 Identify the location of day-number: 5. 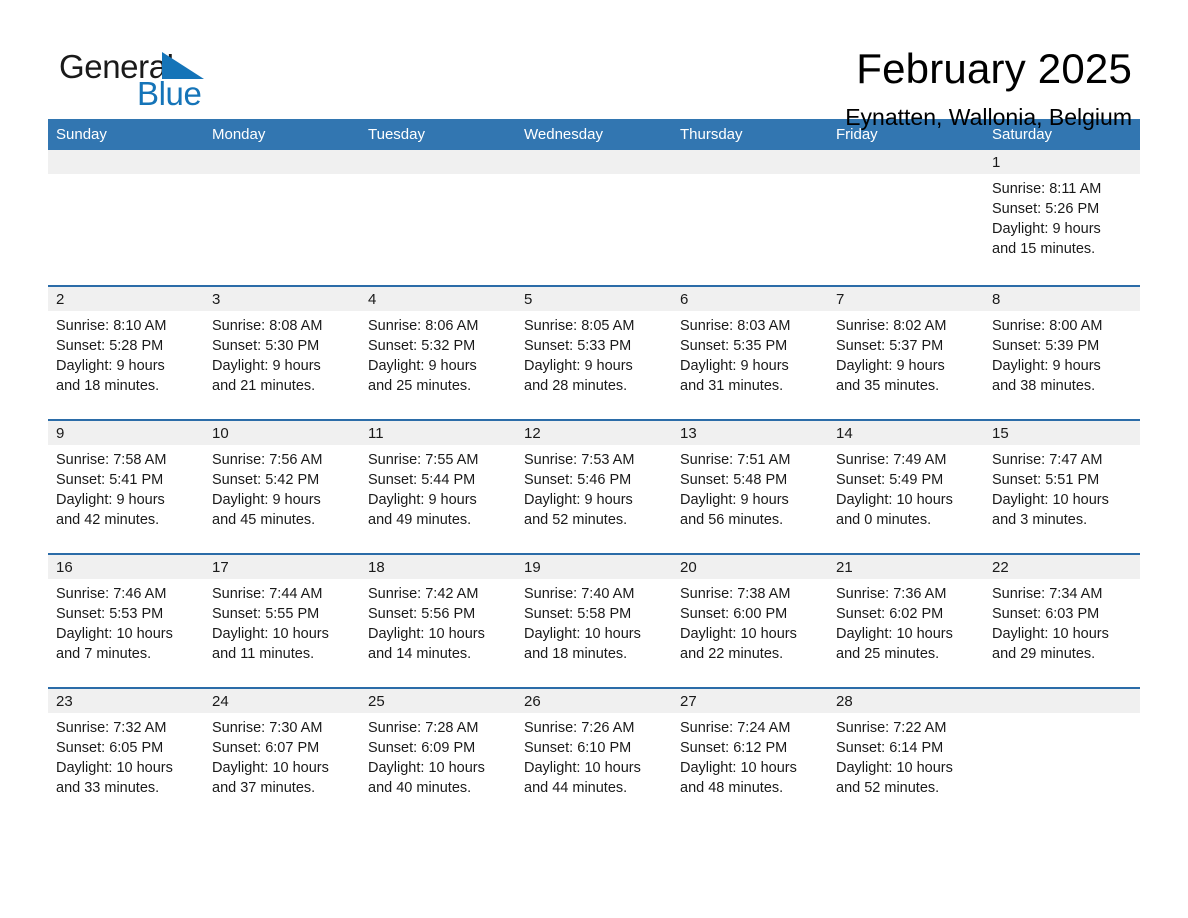
(594, 299).